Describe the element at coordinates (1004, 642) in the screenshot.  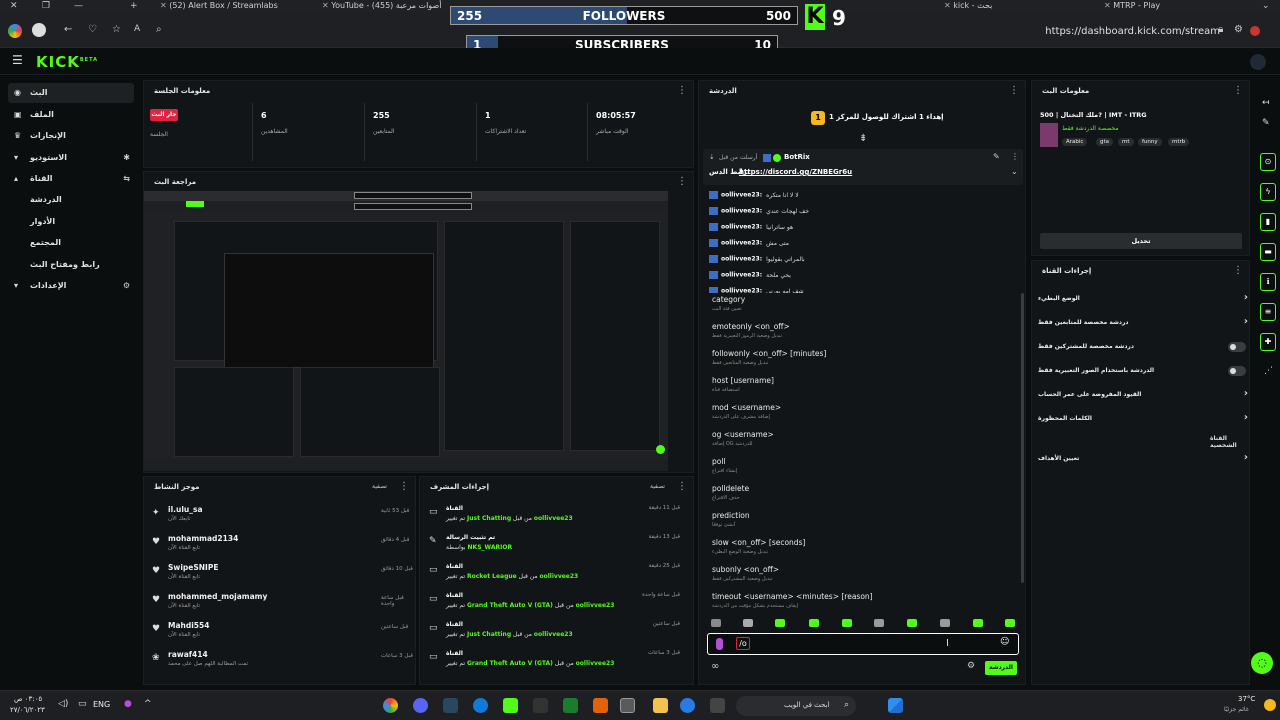
I see `emoji-picker-icon: ☺` at that location.